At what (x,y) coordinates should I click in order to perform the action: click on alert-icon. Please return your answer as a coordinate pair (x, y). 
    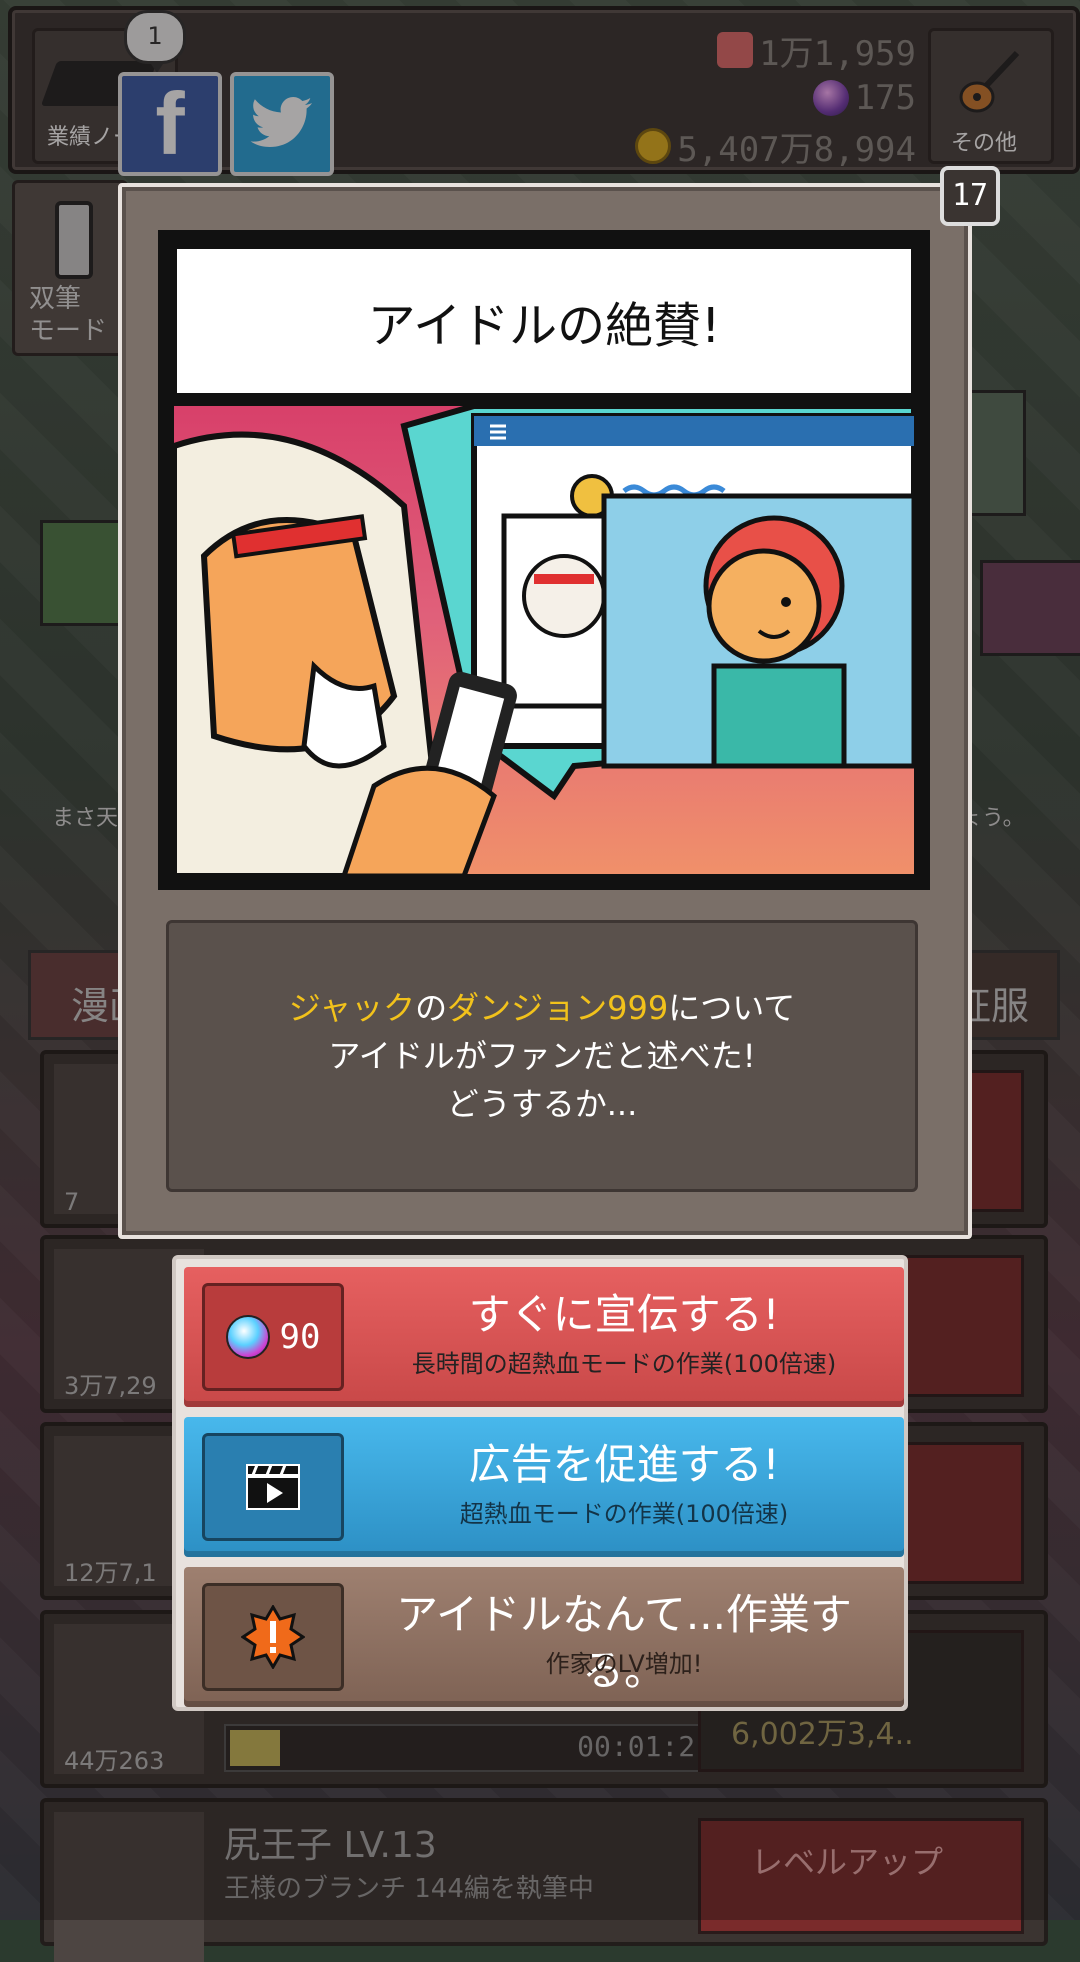
    Looking at the image, I should click on (273, 1637).